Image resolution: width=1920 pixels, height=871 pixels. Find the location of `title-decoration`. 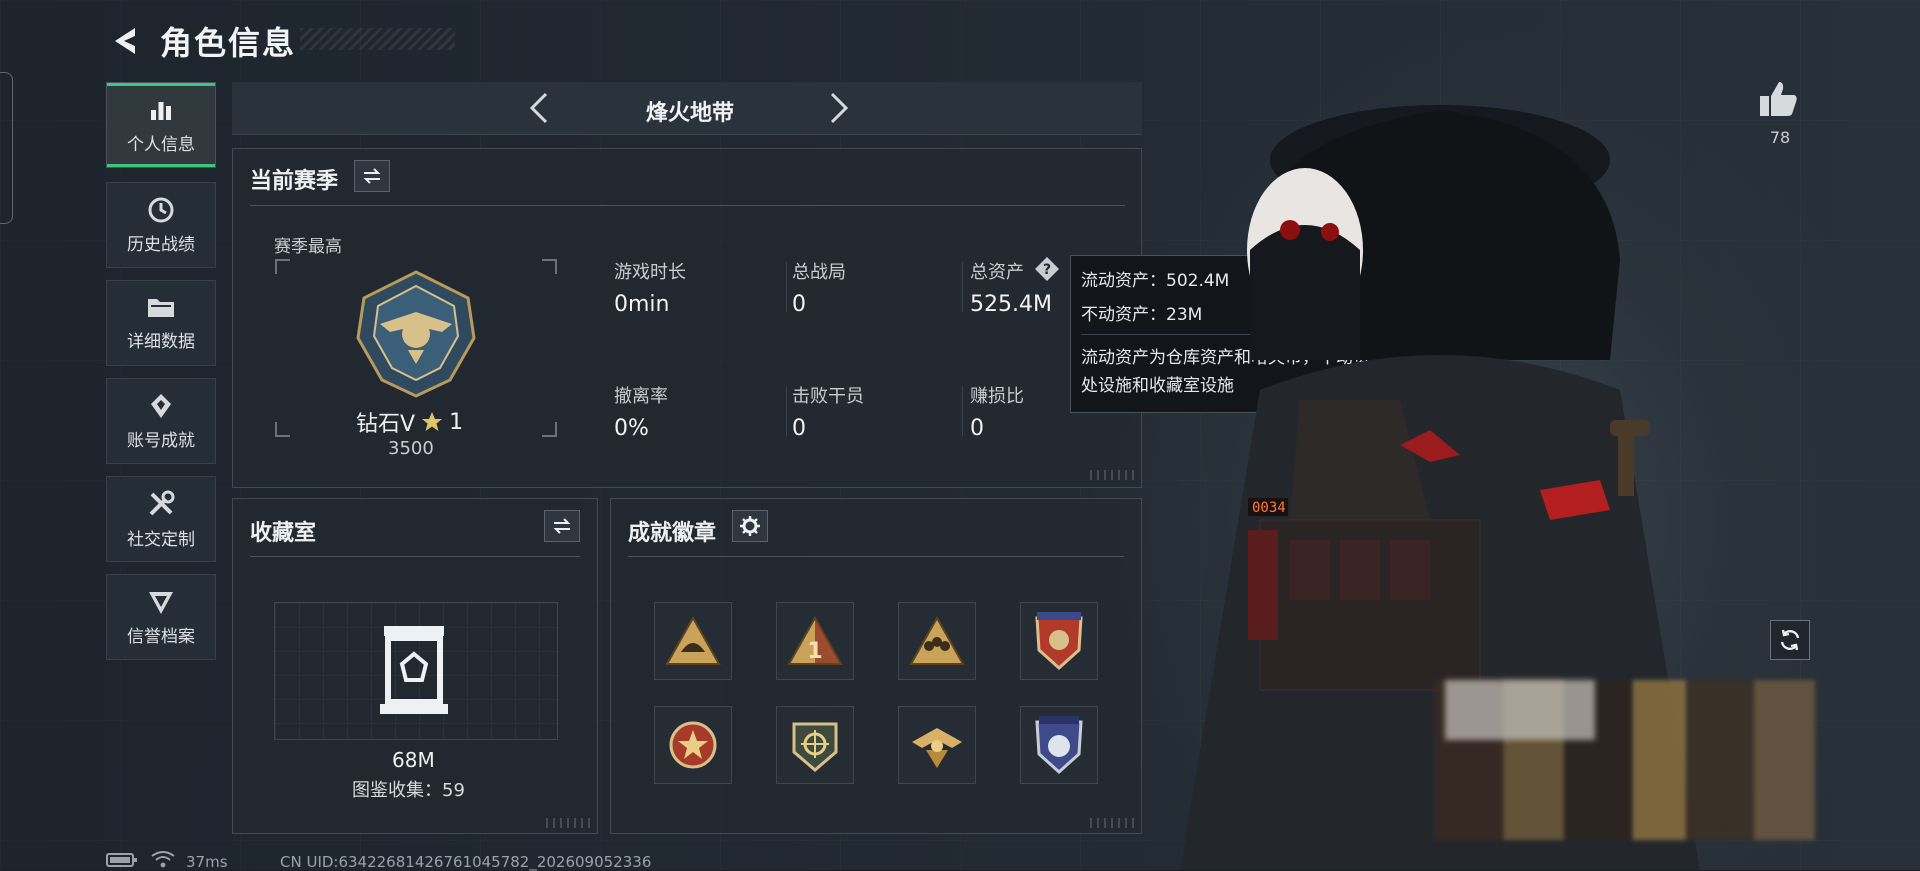

title-decoration is located at coordinates (377, 39).